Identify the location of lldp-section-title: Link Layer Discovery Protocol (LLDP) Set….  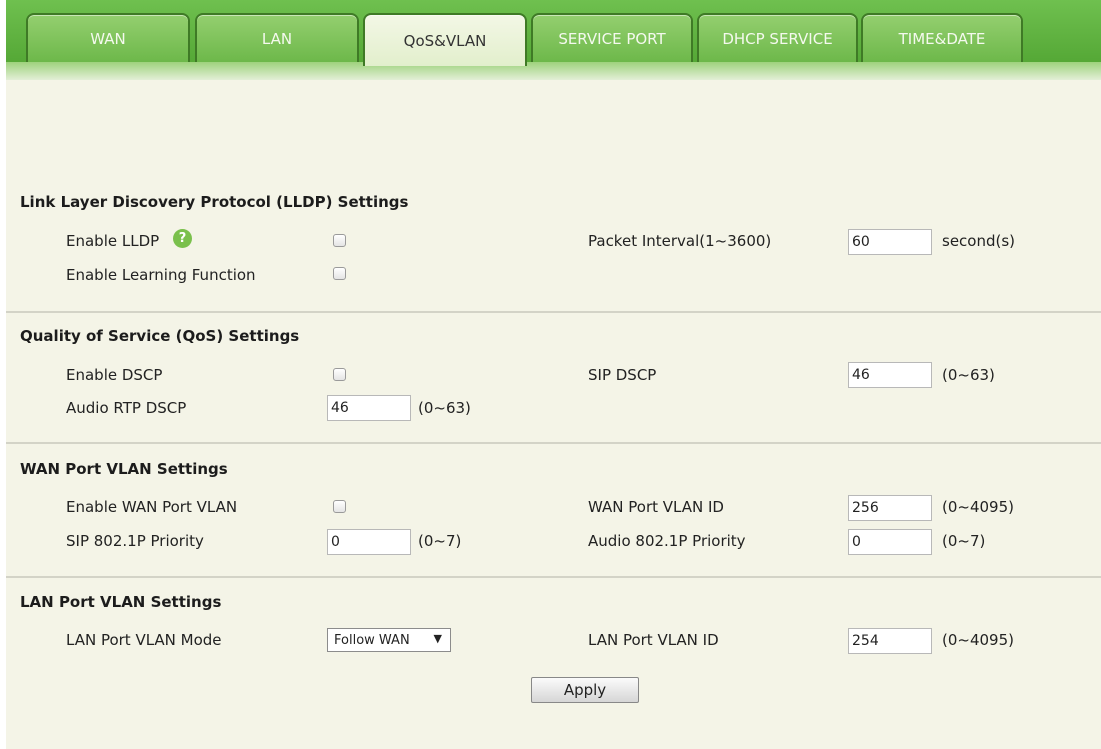
(214, 202).